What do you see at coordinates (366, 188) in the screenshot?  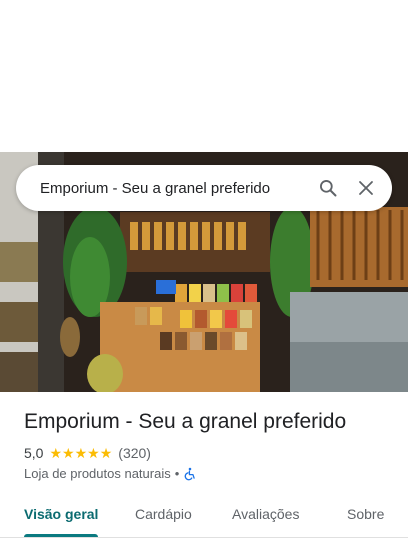 I see `close-icon` at bounding box center [366, 188].